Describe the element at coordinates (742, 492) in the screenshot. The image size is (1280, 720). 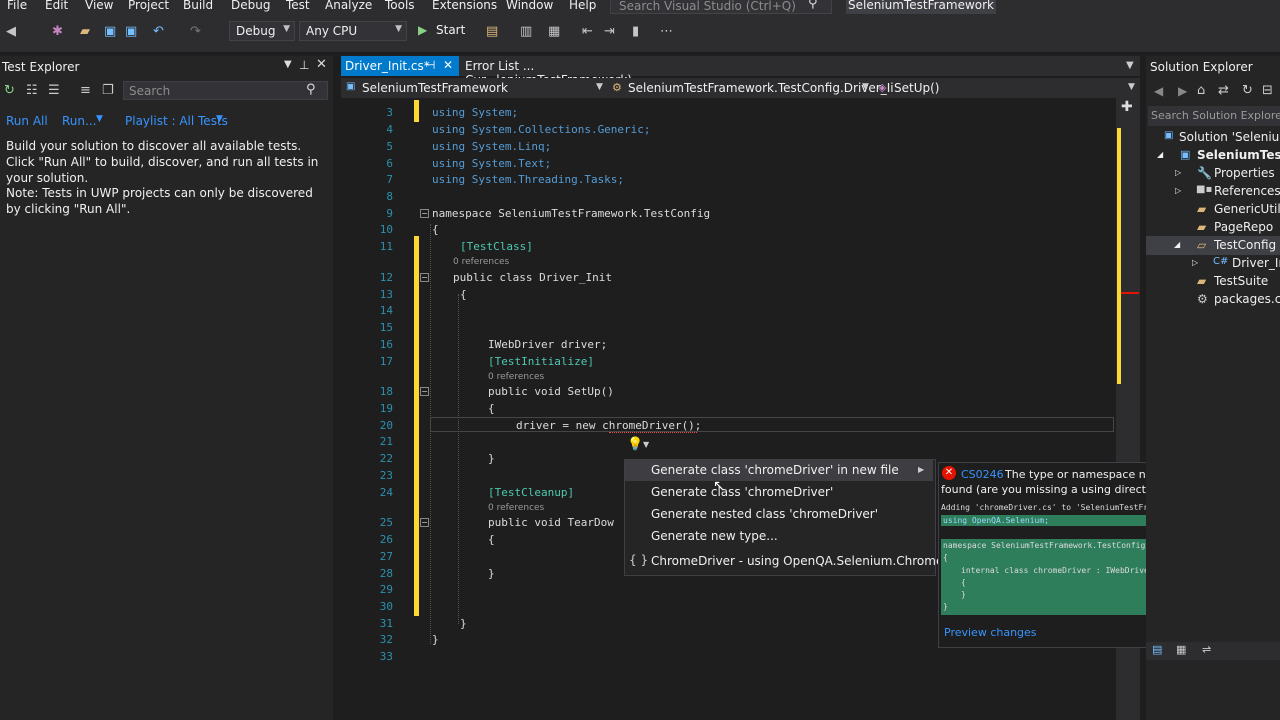
I see `quick-action-item: Generate class 'chromeDriver'` at that location.